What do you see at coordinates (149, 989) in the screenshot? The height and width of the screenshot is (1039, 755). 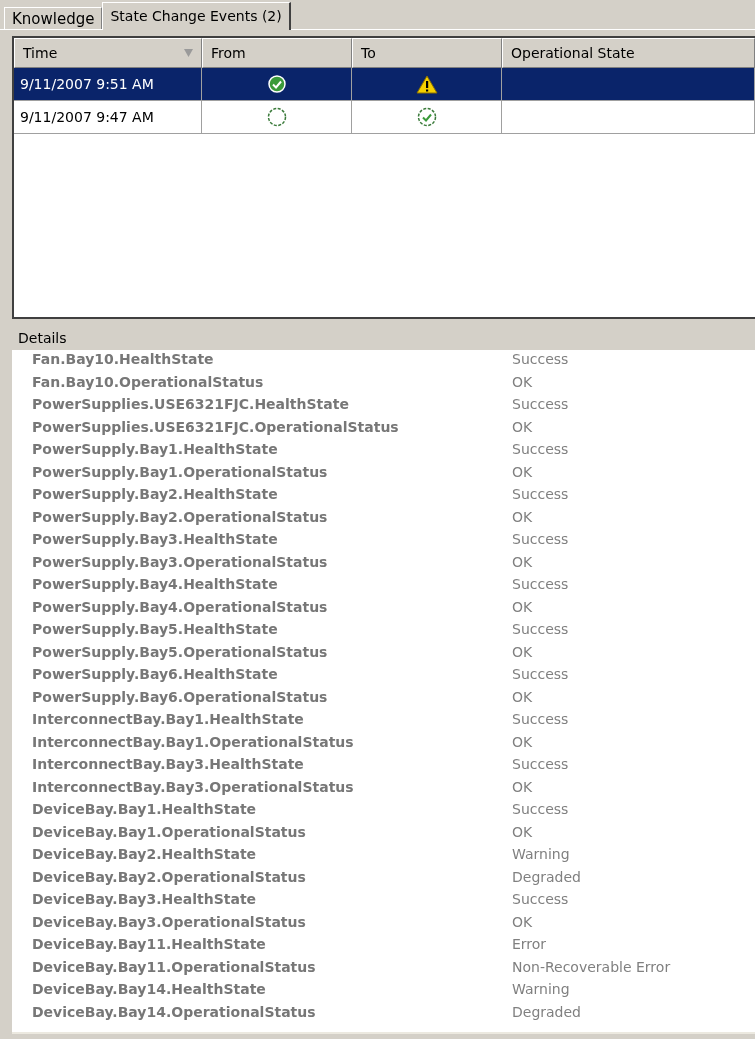 I see `property-name: DeviceBay.Bay14.HealthState` at bounding box center [149, 989].